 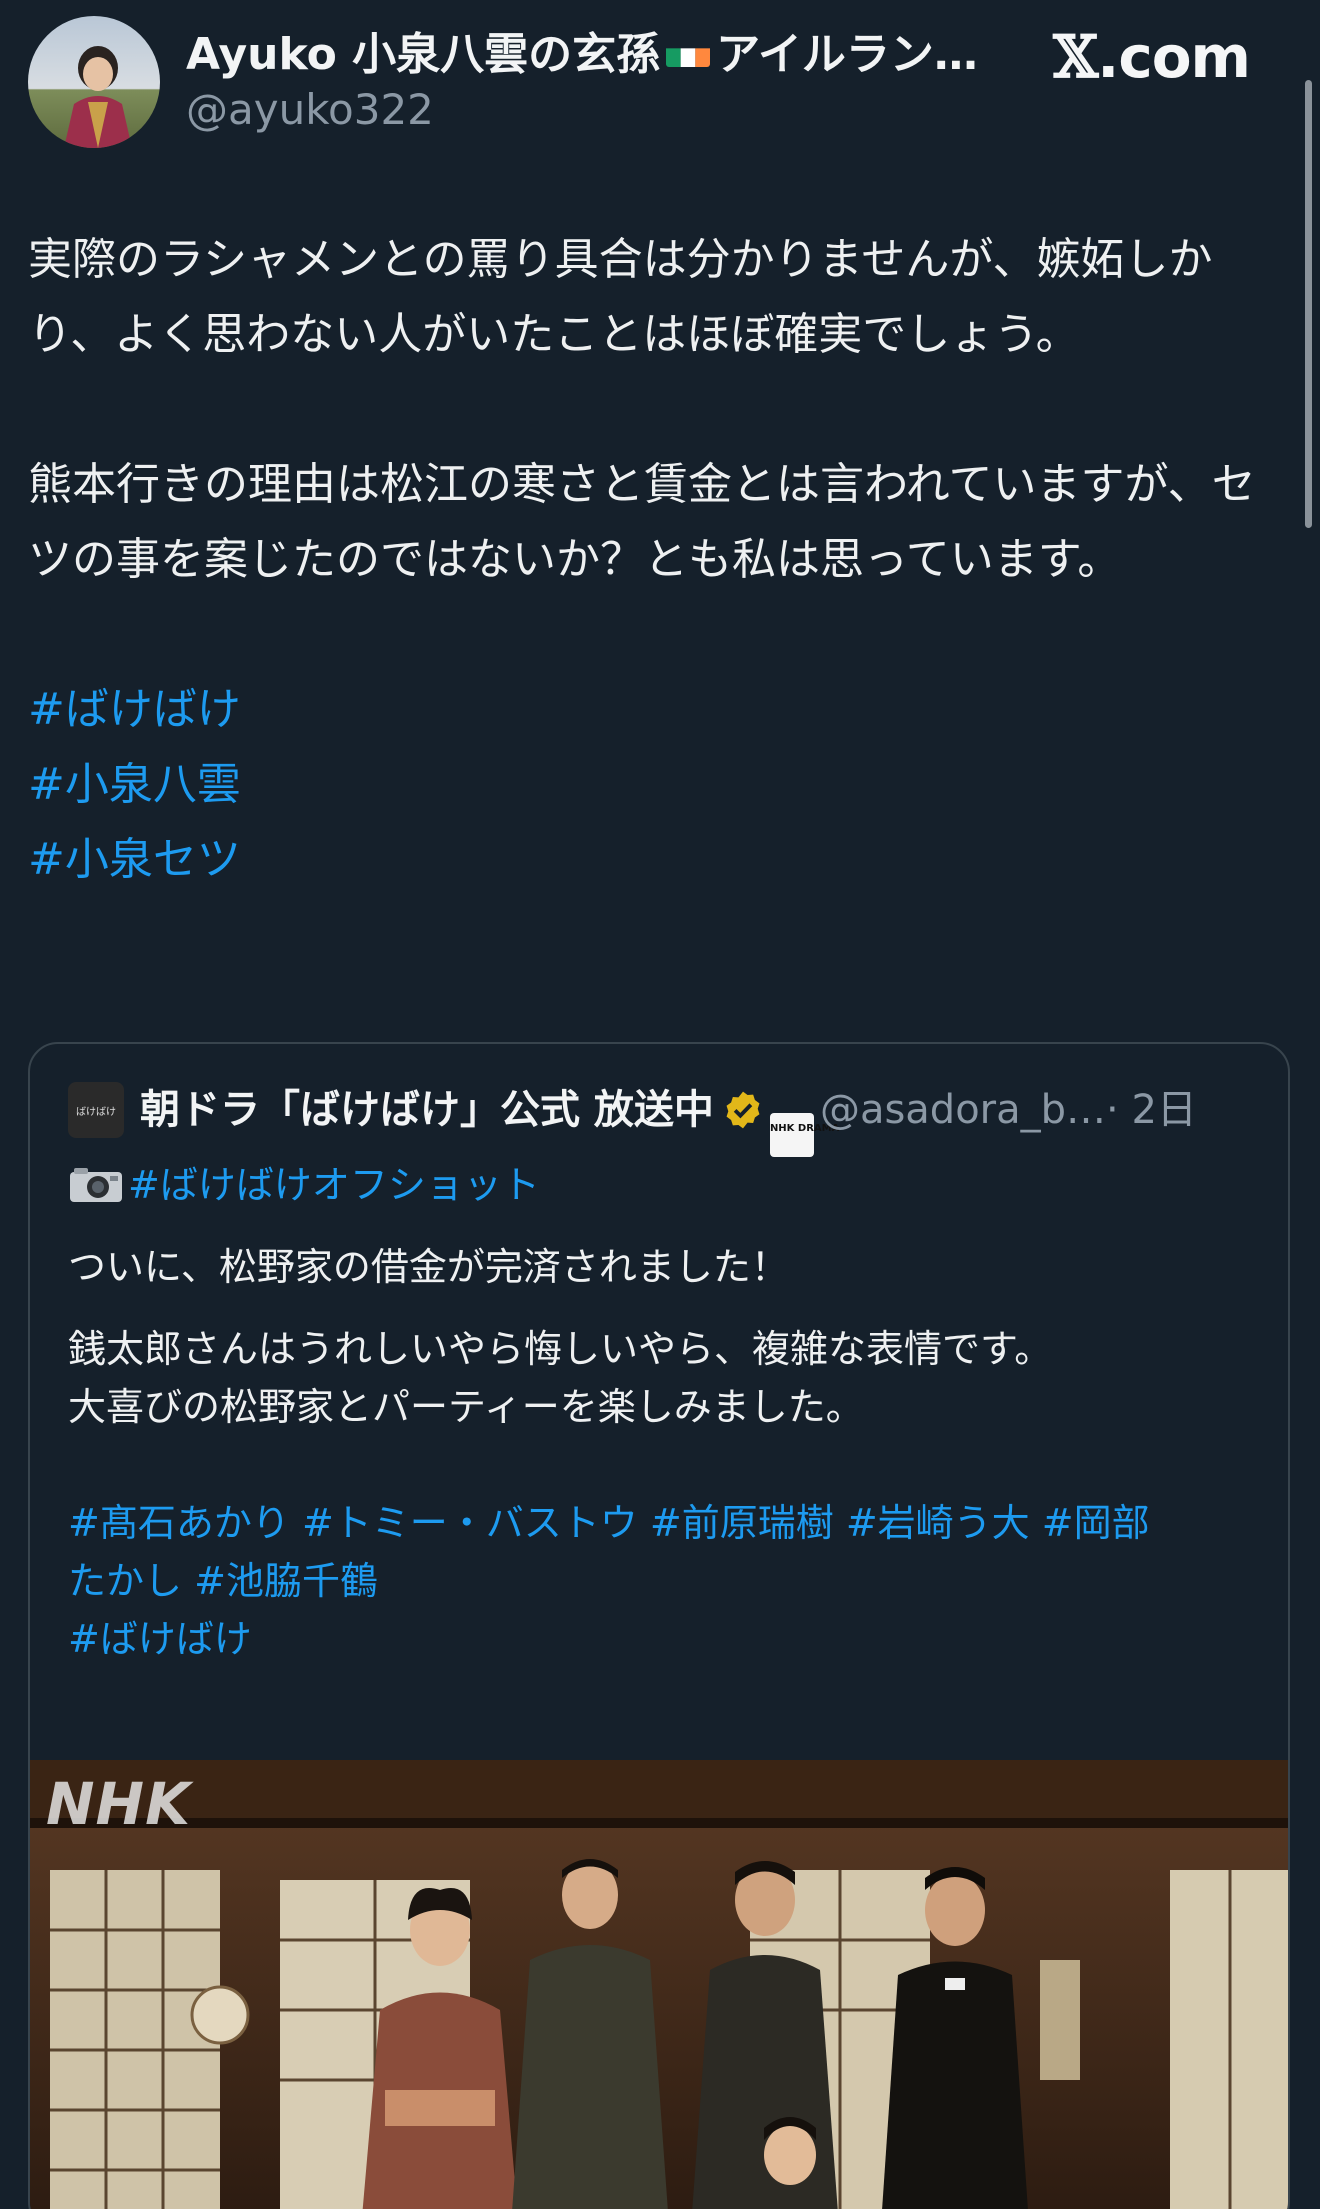 What do you see at coordinates (1151, 1110) in the screenshot?
I see `quoted-timestamp: · 2日` at bounding box center [1151, 1110].